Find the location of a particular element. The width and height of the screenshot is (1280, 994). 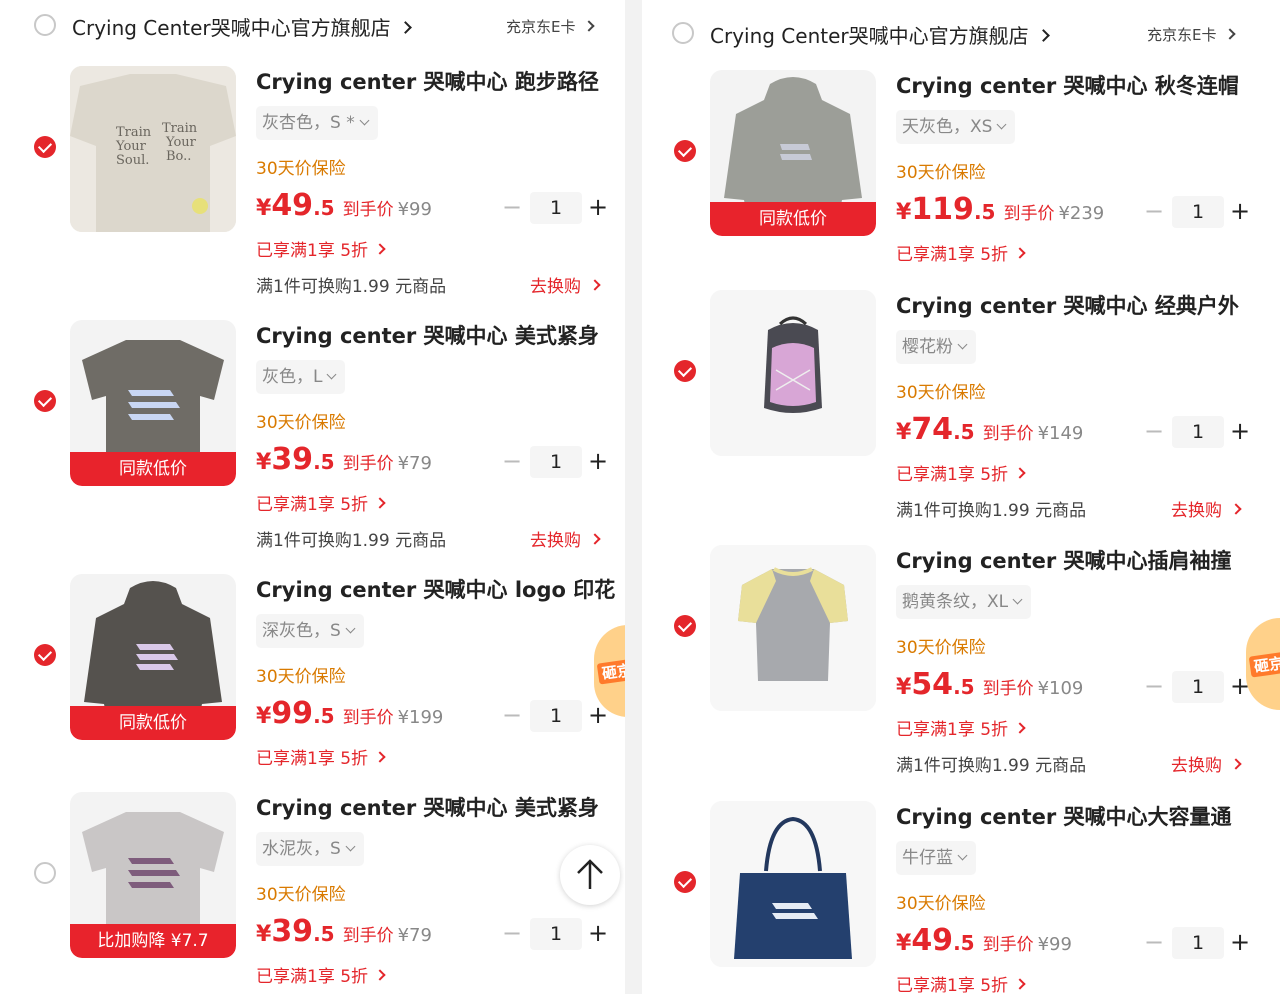

product-title: Crying center 哭喊中心插肩袖撞 is located at coordinates (1064, 560).